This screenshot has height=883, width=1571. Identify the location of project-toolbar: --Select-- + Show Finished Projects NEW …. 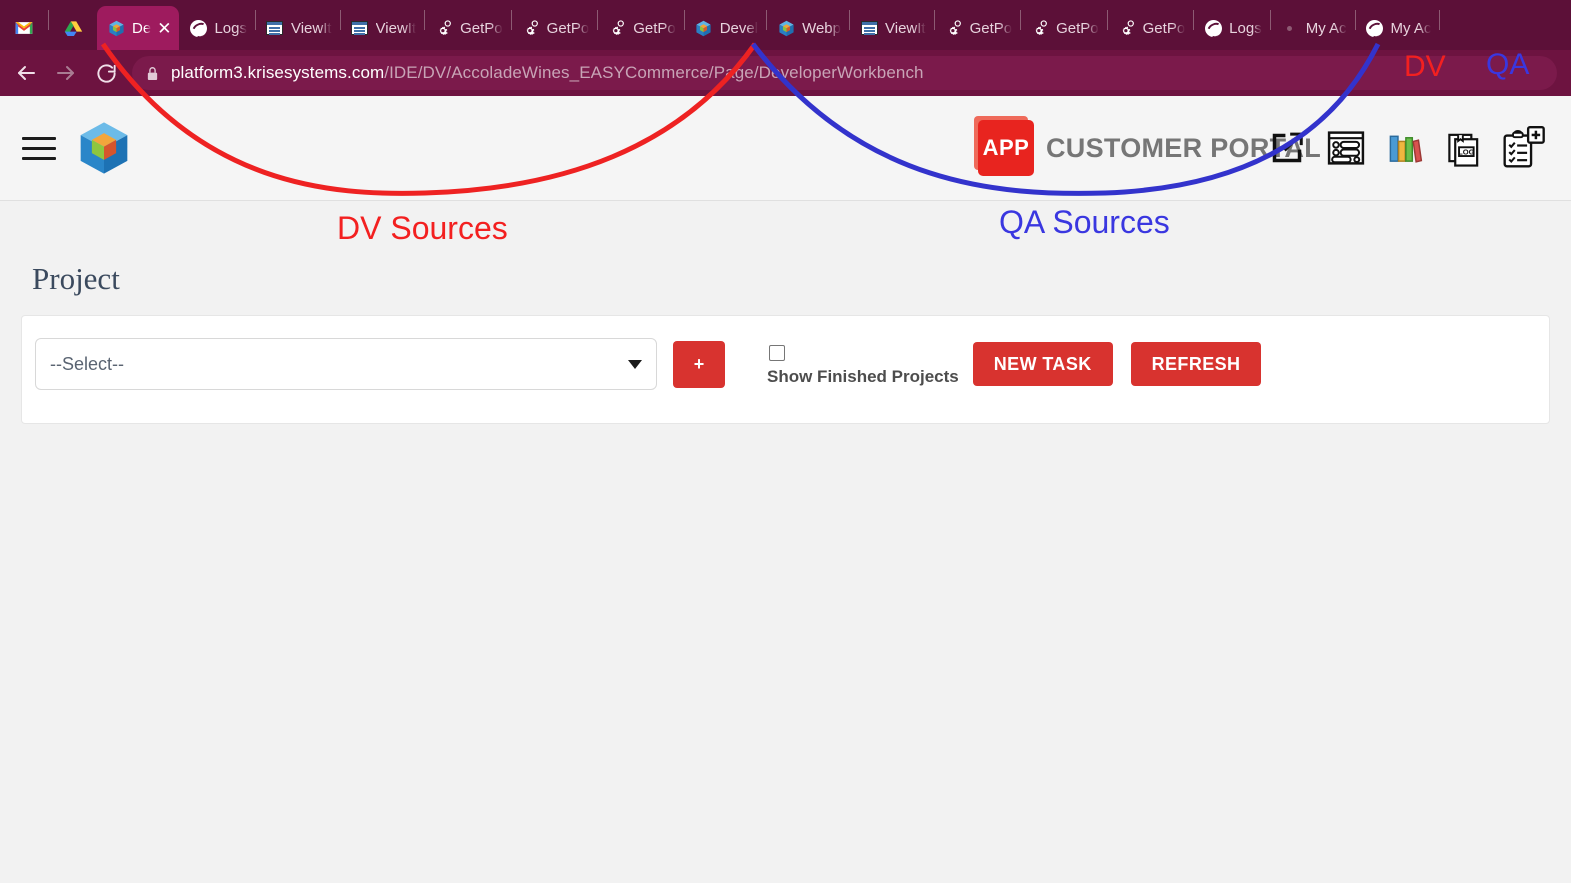
(648, 364).